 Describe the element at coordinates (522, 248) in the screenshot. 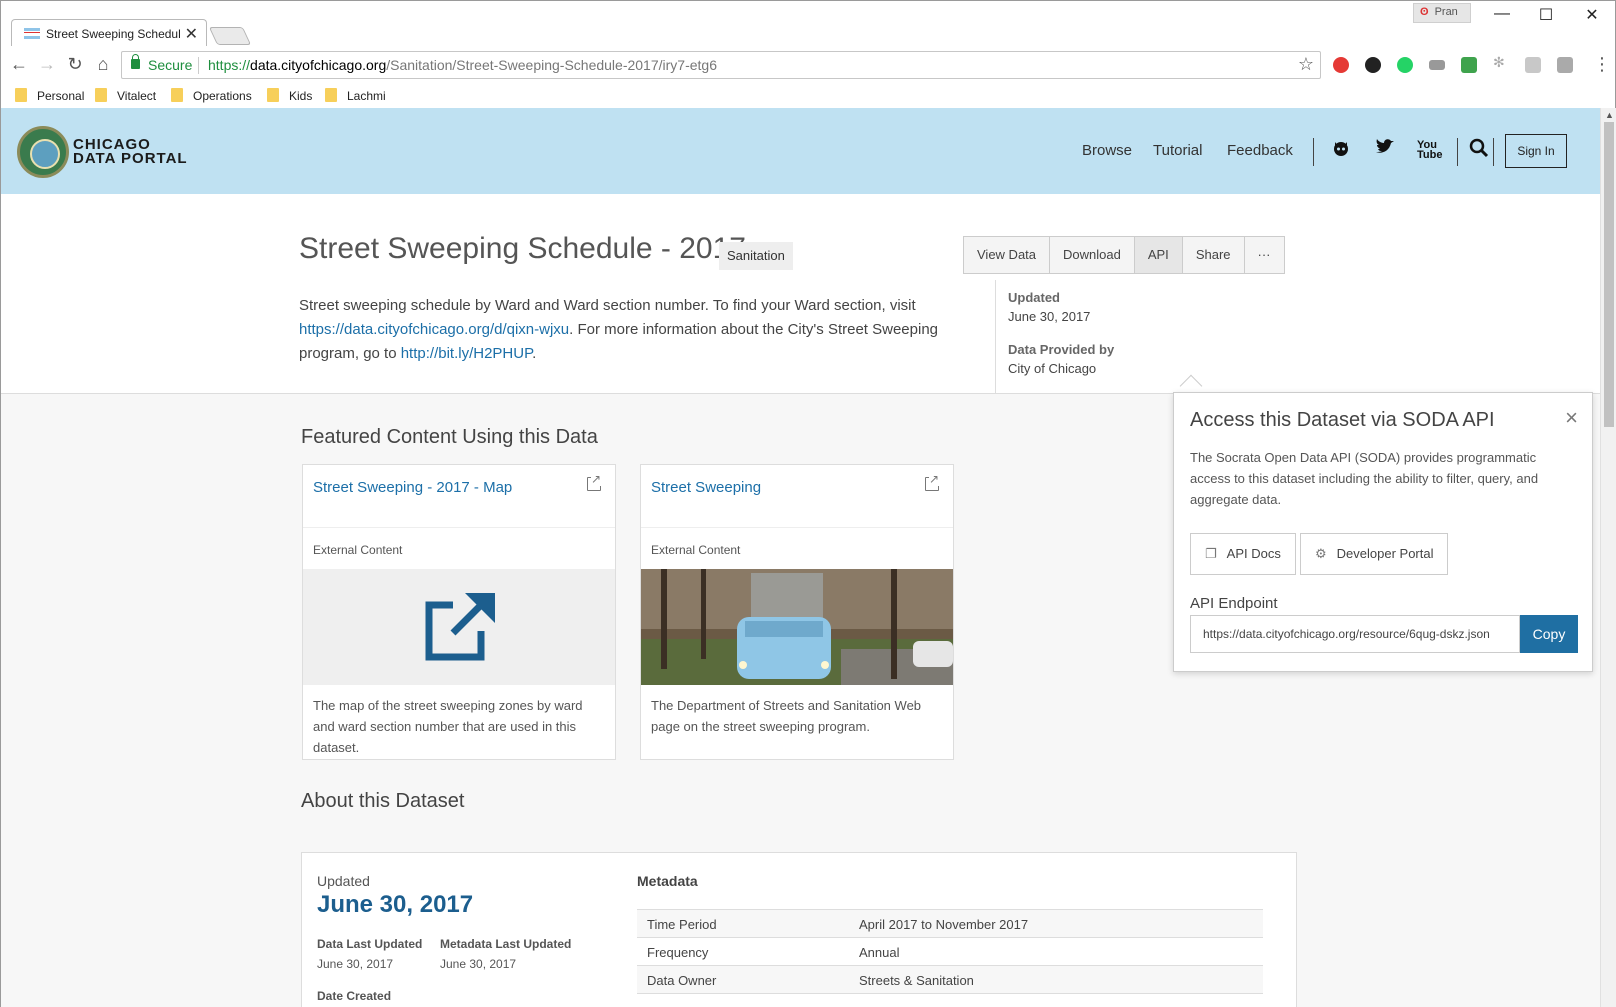

I see `page-title: Street Sweeping Schedule - 2017` at that location.